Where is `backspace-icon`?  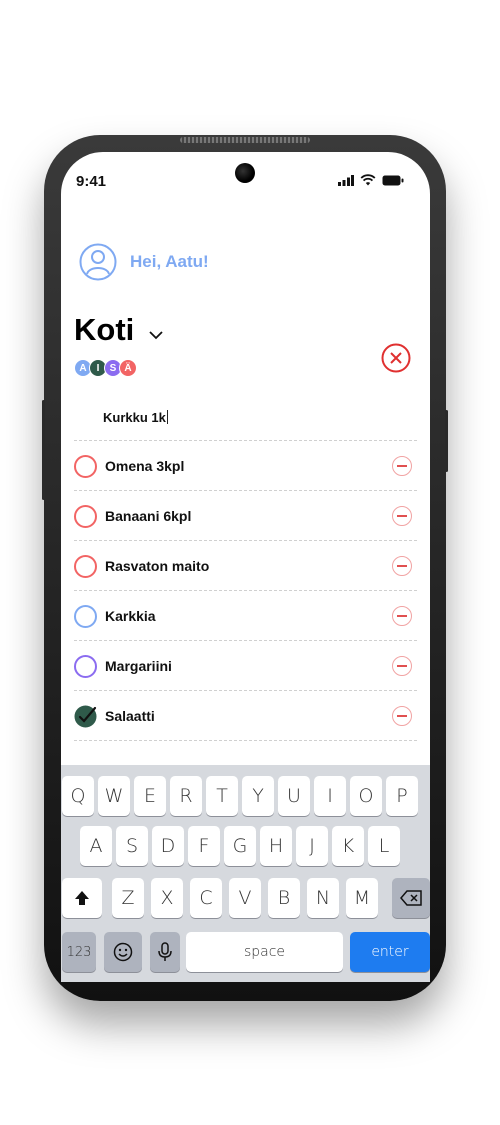 backspace-icon is located at coordinates (411, 898).